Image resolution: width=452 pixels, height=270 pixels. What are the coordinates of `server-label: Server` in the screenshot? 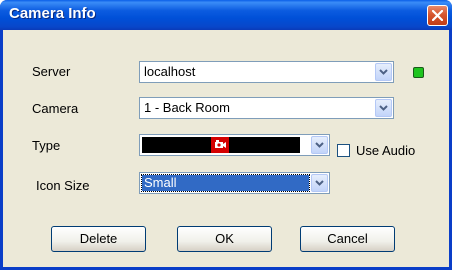 It's located at (51, 71).